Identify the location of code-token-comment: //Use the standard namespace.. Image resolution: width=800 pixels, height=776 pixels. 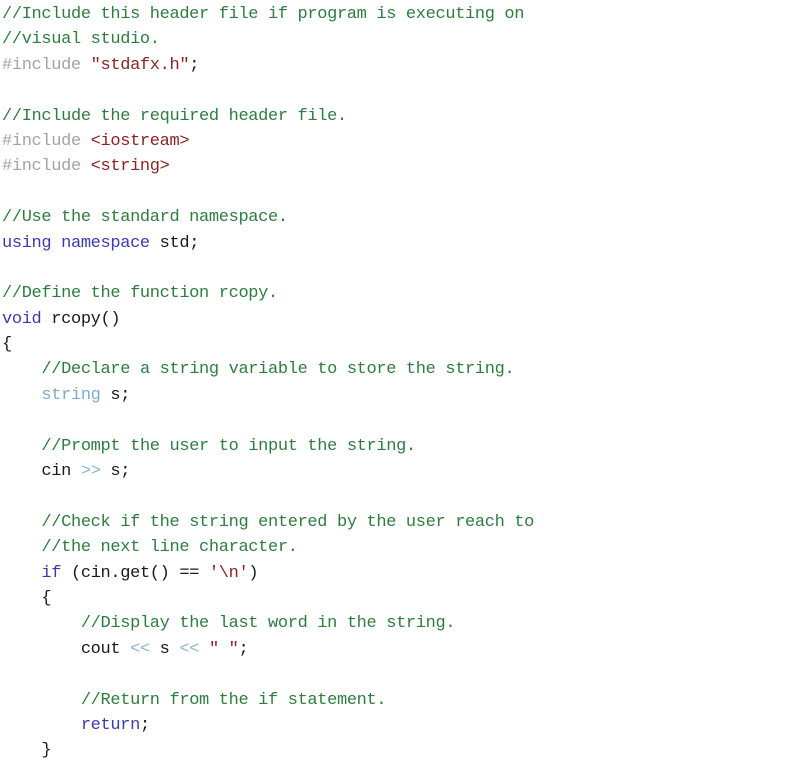
(145, 218).